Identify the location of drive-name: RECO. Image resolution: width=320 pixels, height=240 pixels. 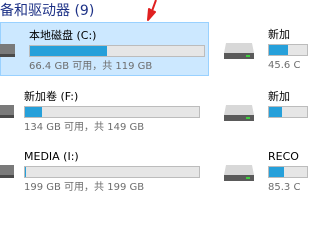
(283, 156).